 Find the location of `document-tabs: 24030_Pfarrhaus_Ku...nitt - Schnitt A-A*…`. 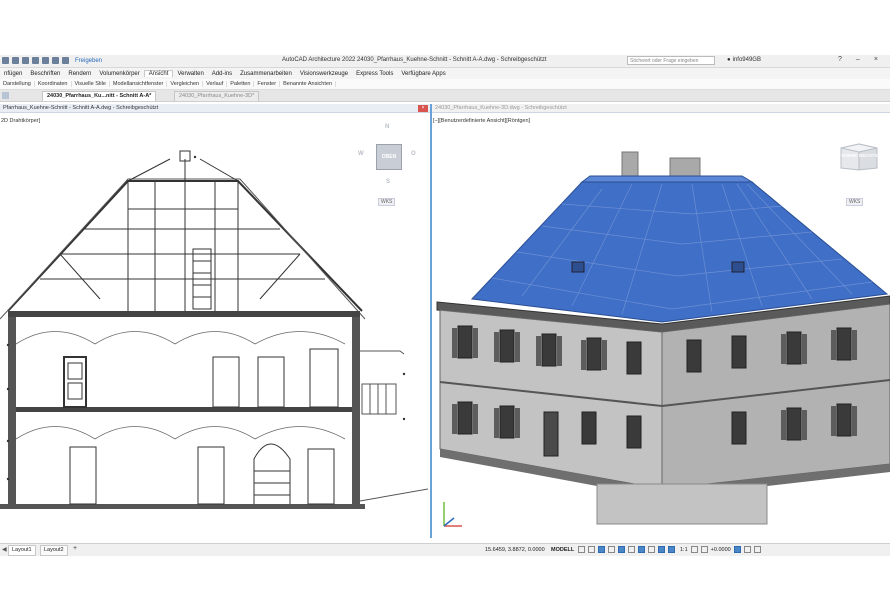

document-tabs: 24030_Pfarrhaus_Ku...nitt - Schnitt A-A*… is located at coordinates (445, 96).